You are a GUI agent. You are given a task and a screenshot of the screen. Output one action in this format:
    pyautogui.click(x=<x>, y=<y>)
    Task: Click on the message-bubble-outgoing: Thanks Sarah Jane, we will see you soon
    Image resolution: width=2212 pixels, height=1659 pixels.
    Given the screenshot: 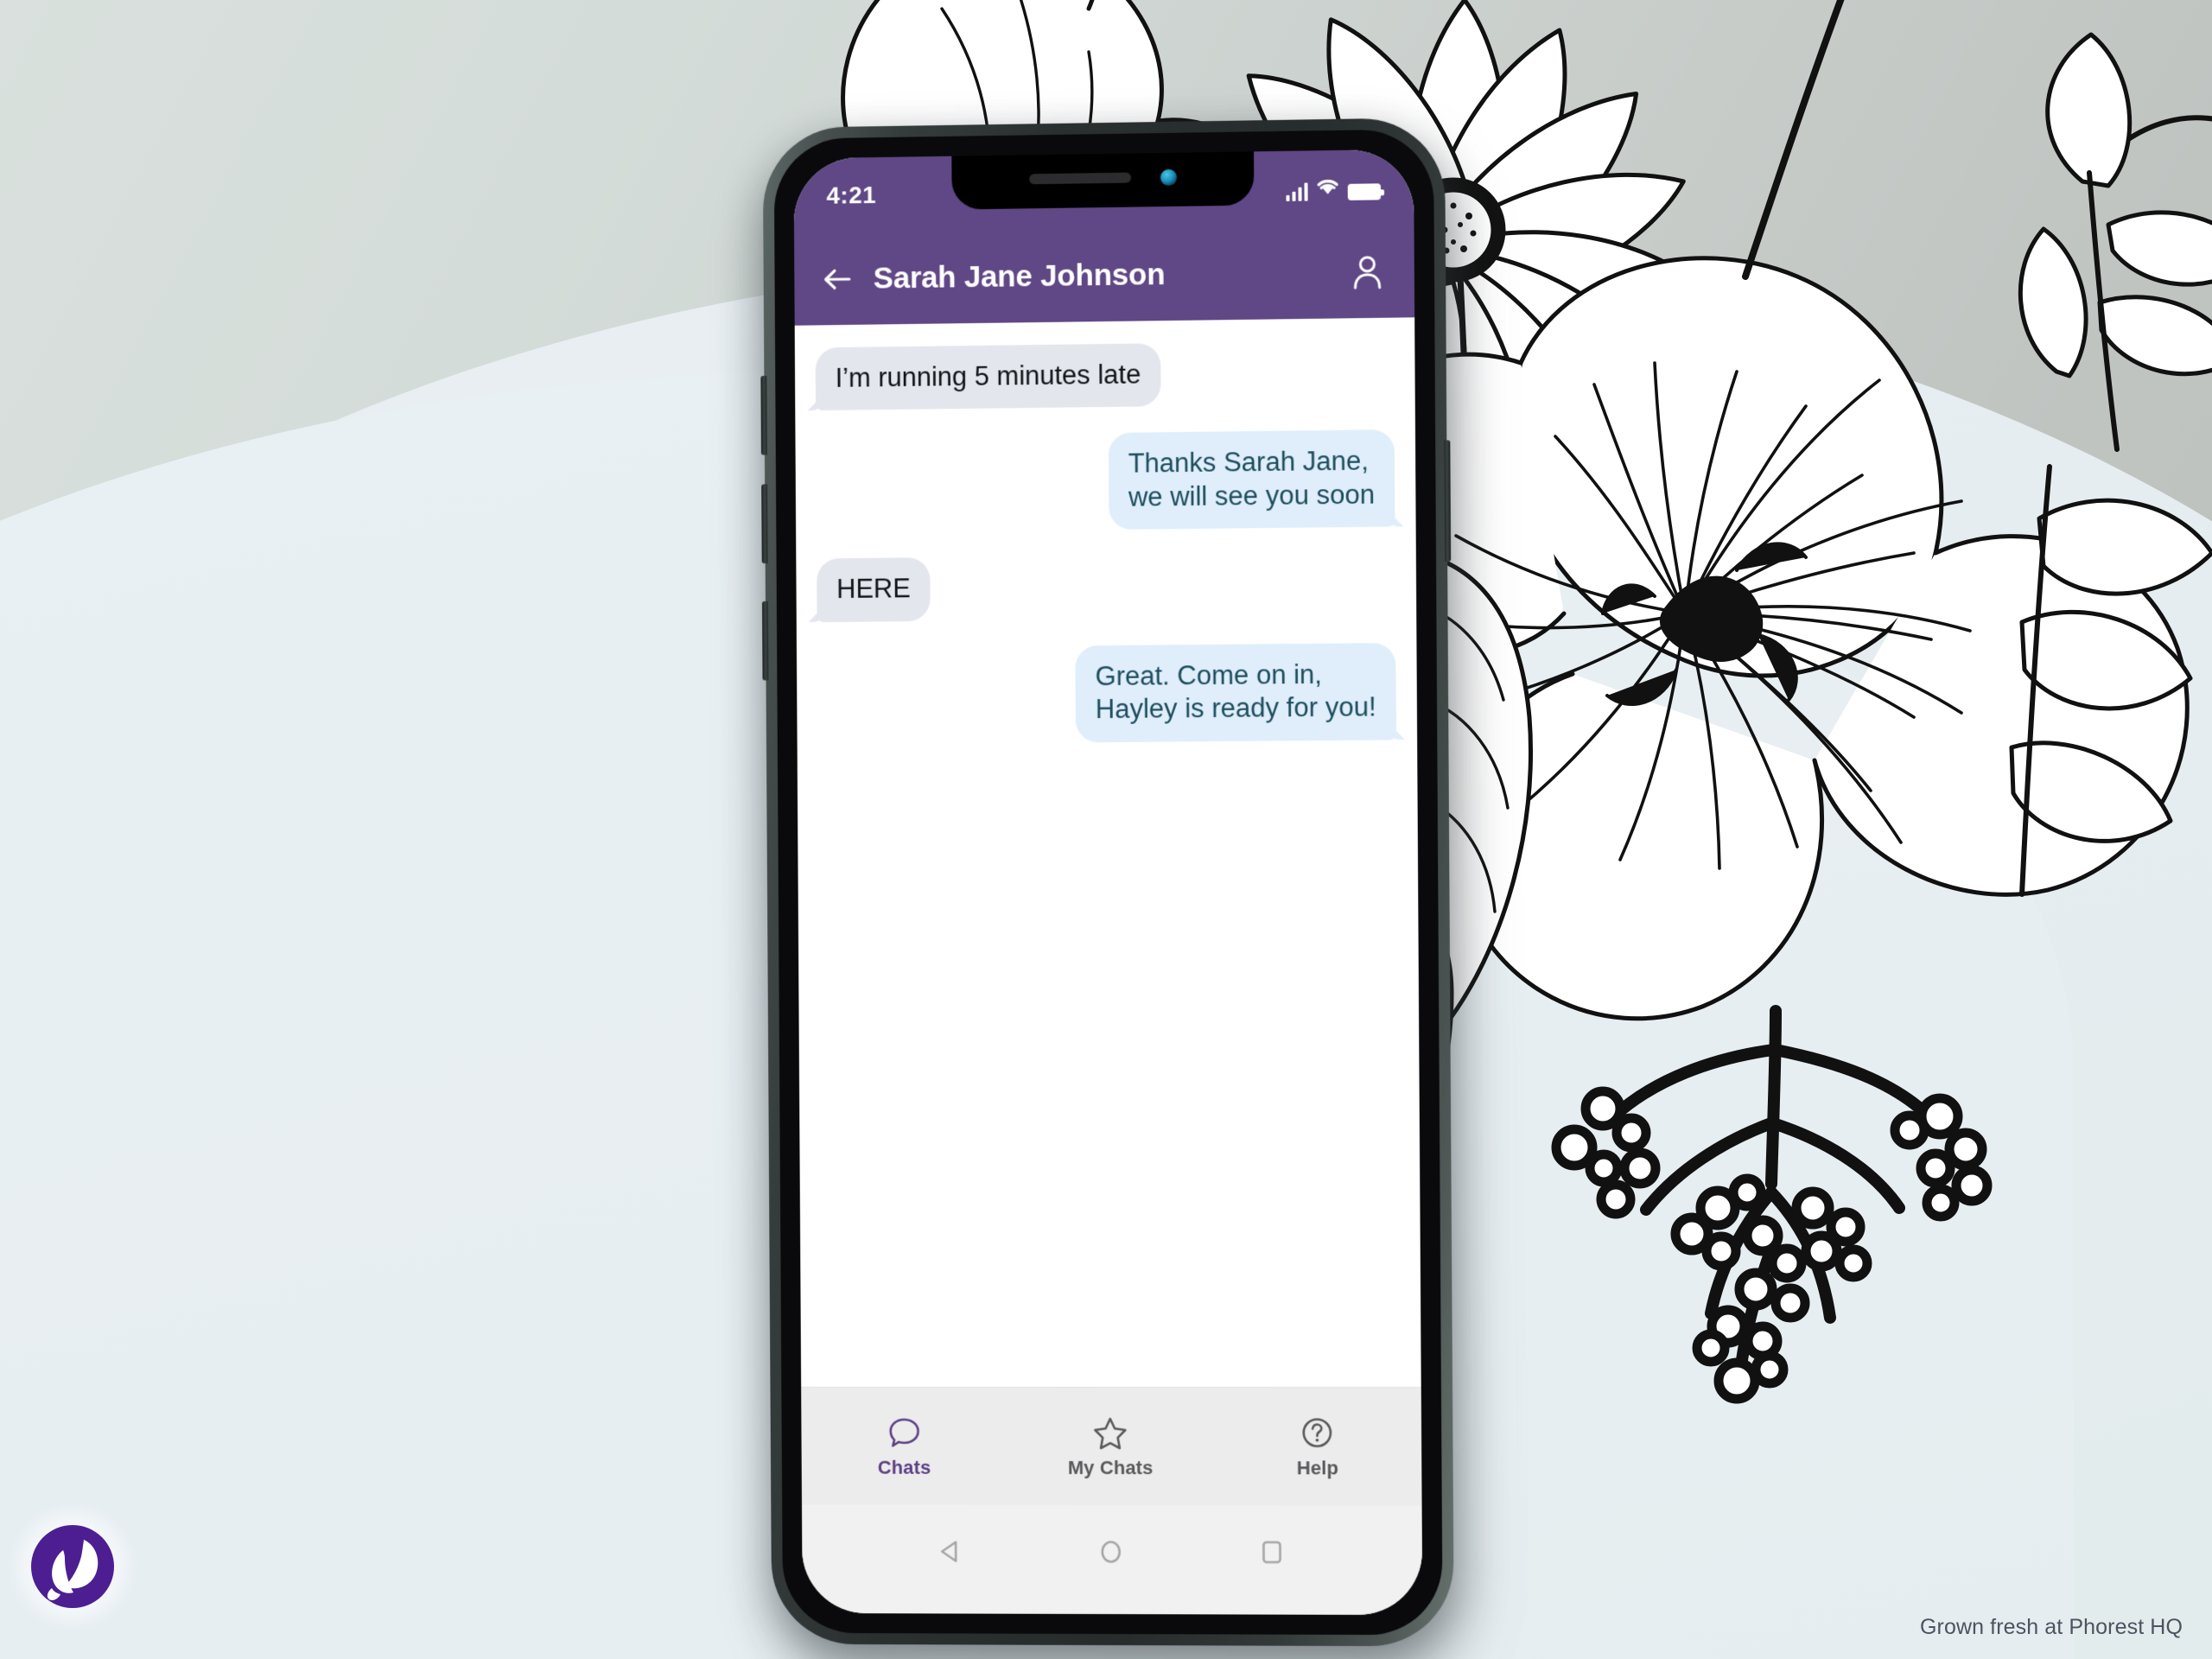 What is the action you would take?
    pyautogui.click(x=1251, y=480)
    